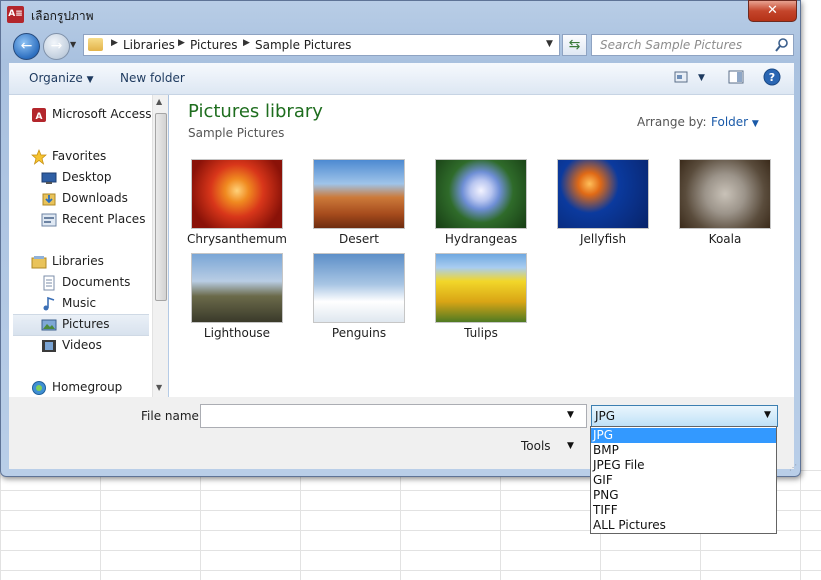 The width and height of the screenshot is (821, 580). What do you see at coordinates (237, 194) in the screenshot?
I see `picture-thumbnail-chrysanthemum` at bounding box center [237, 194].